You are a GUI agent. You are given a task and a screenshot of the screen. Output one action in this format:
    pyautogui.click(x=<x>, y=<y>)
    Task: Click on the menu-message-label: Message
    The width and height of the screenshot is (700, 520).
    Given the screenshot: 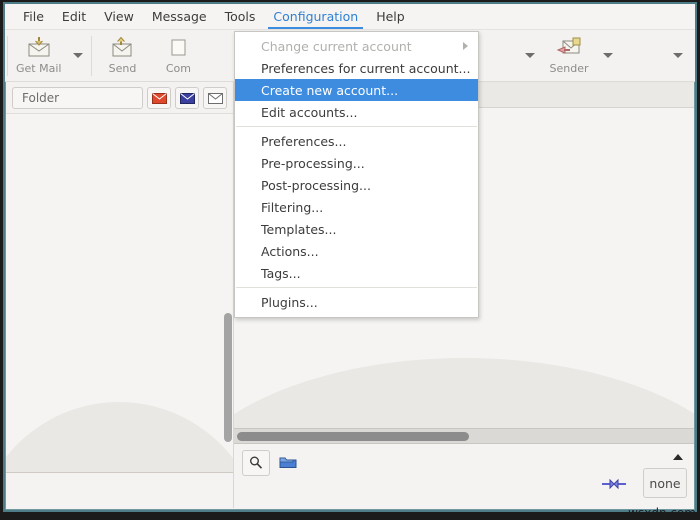 What is the action you would take?
    pyautogui.click(x=179, y=16)
    